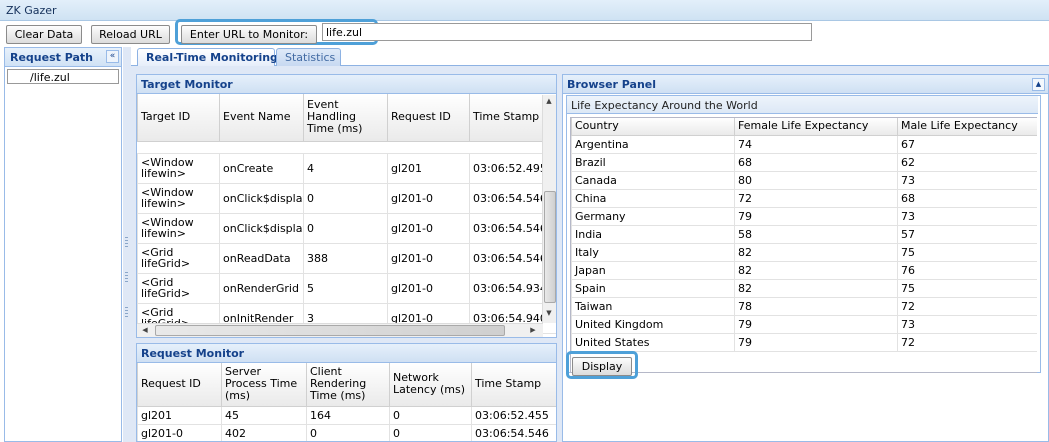 The width and height of the screenshot is (1049, 442). What do you see at coordinates (816, 127) in the screenshot?
I see `column-header: Female Life Expectancy` at bounding box center [816, 127].